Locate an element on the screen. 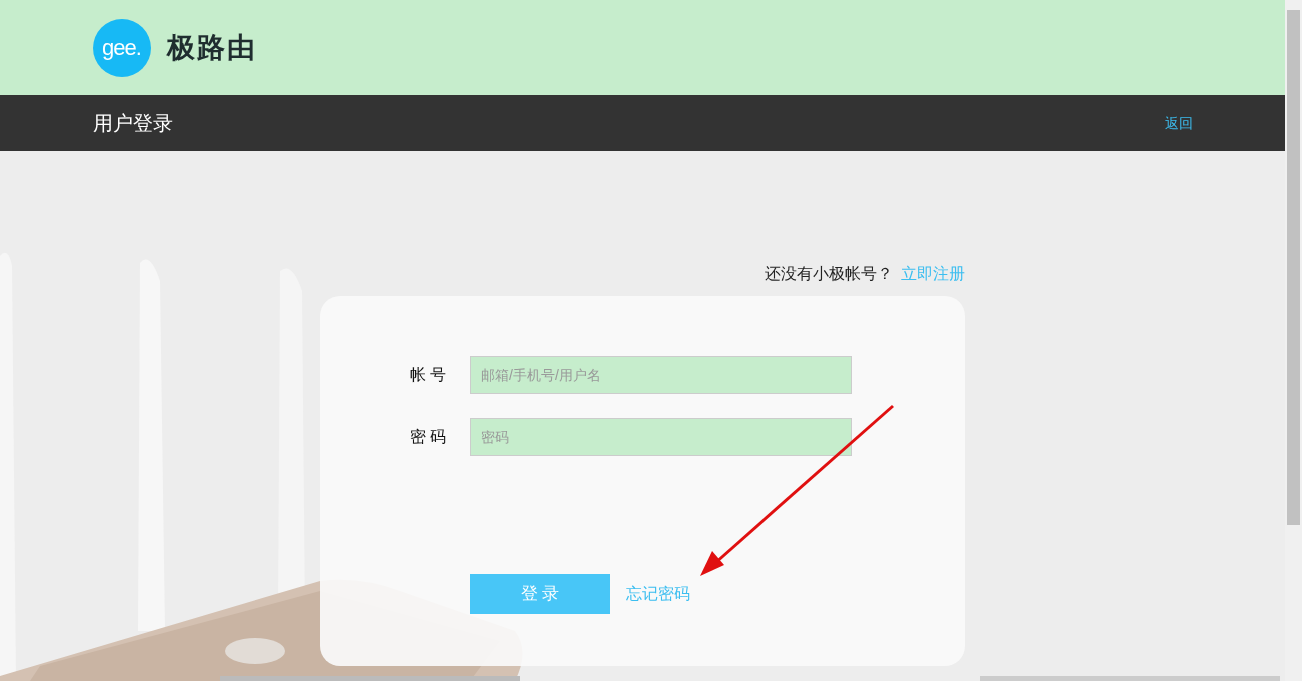 This screenshot has height=681, width=1302. input-field: 邮箱/手机号/用户名 is located at coordinates (661, 375).